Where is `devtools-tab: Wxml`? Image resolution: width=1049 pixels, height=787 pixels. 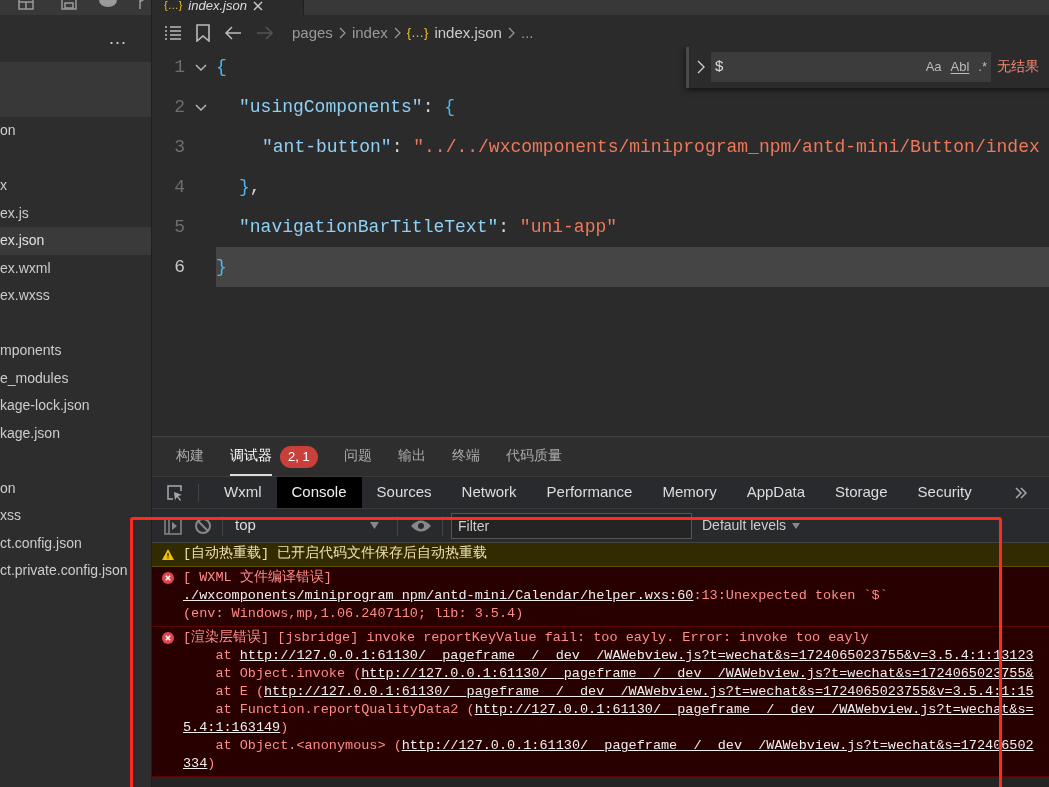
devtools-tab: Wxml is located at coordinates (243, 492).